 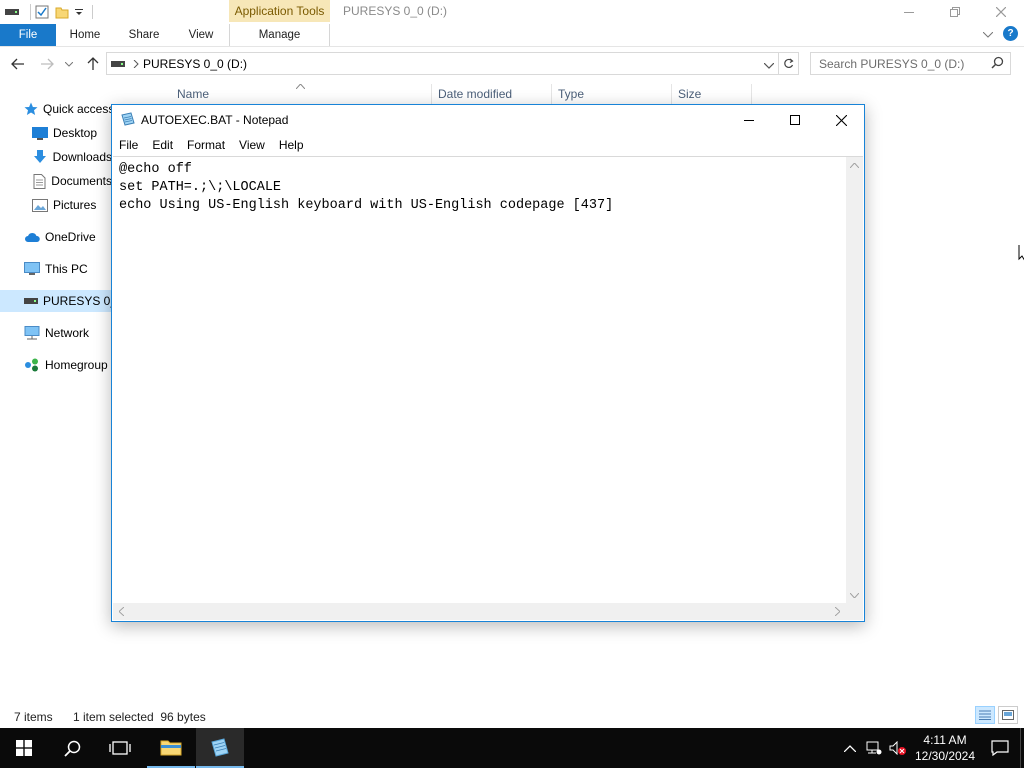 I want to click on search-icon, so click(x=997, y=64).